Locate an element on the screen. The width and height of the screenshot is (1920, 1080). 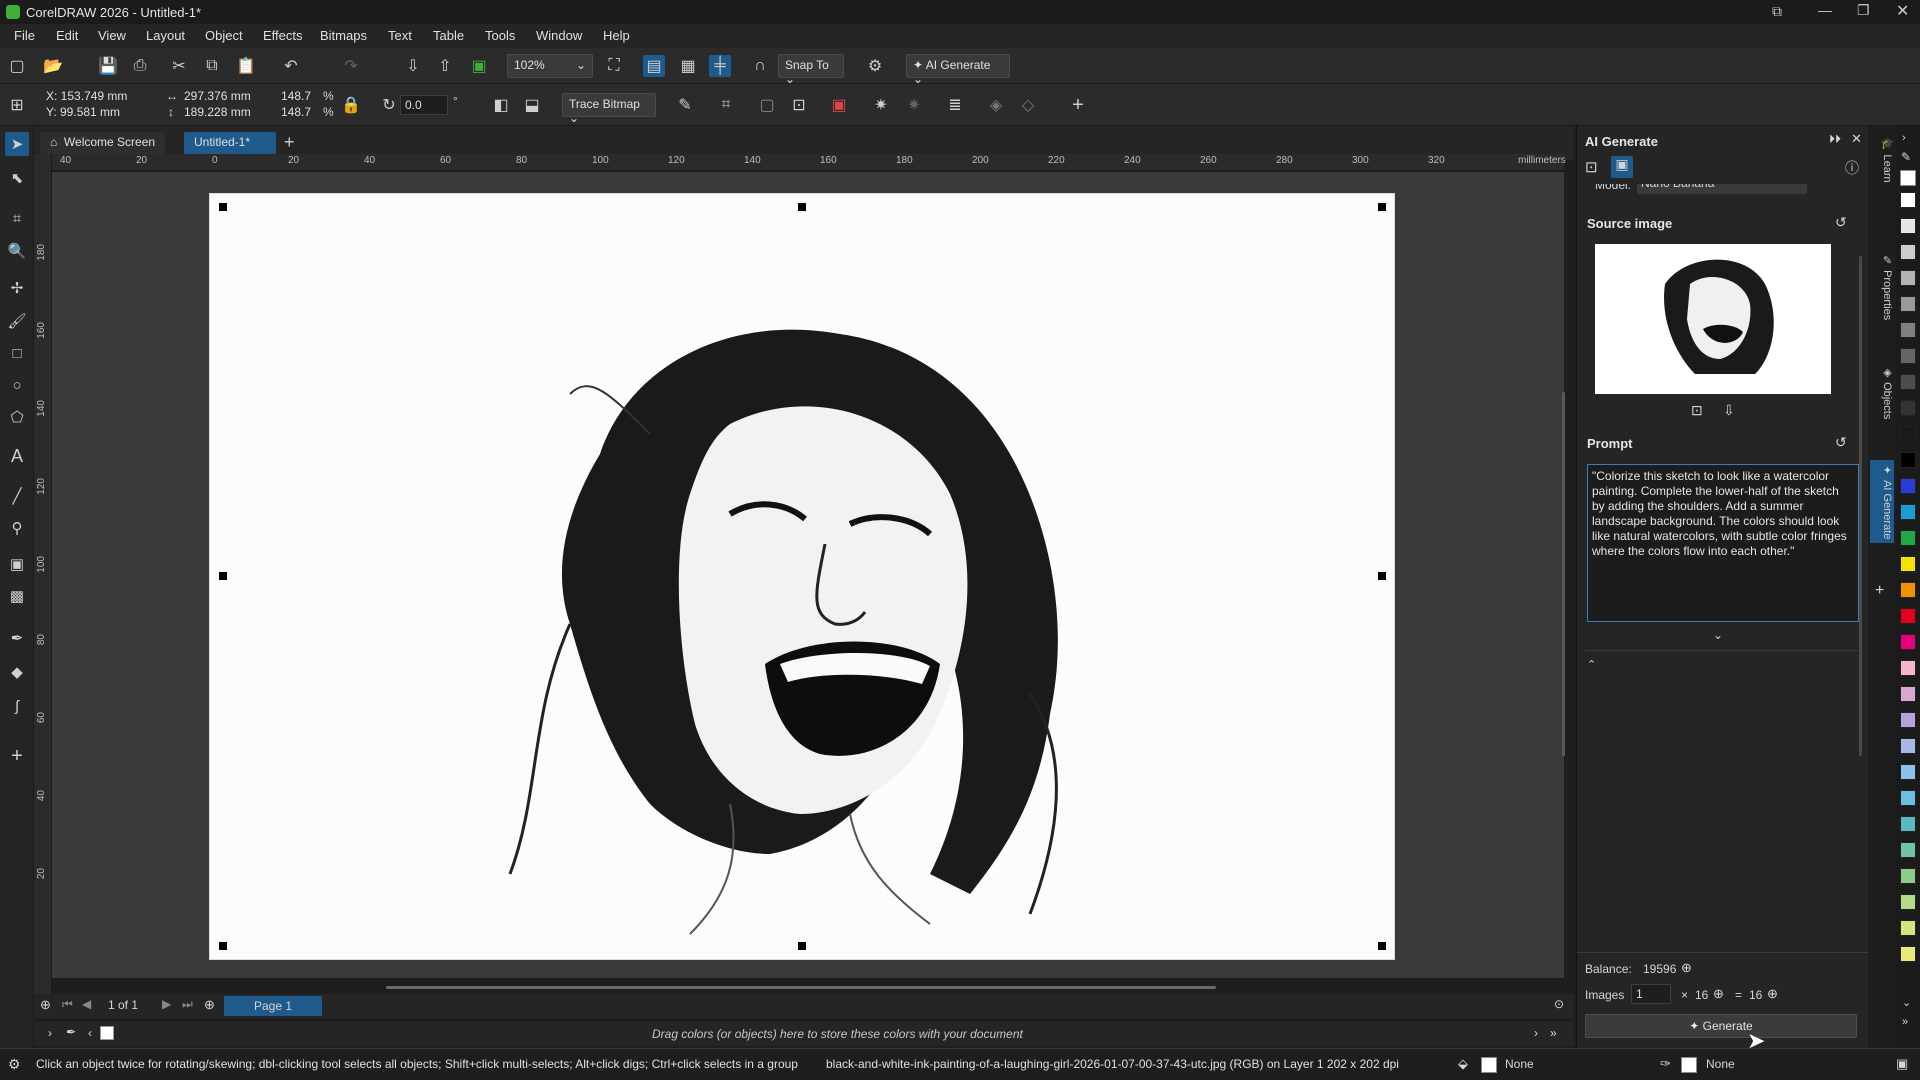
mask-icon: ▣ is located at coordinates (839, 105).